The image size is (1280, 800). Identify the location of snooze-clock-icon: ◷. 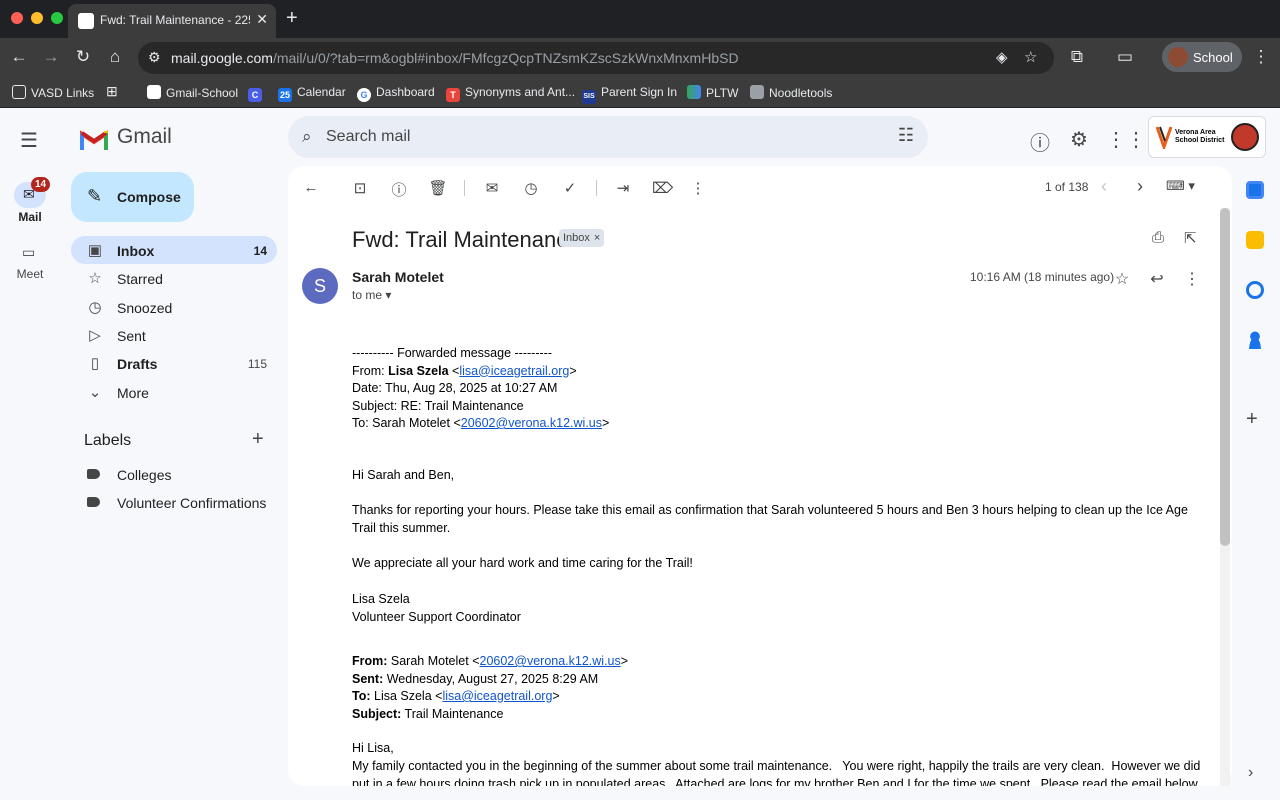
(531, 188).